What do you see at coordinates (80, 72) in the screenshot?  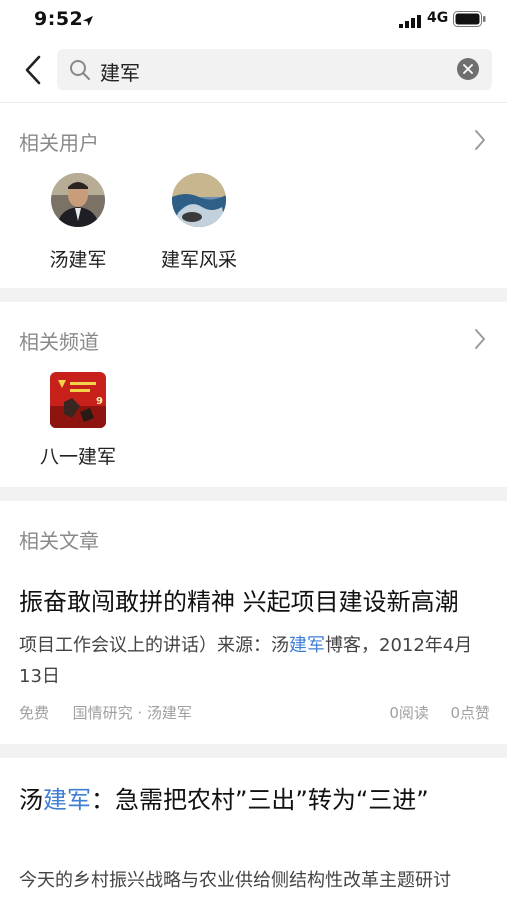 I see `search-icon` at bounding box center [80, 72].